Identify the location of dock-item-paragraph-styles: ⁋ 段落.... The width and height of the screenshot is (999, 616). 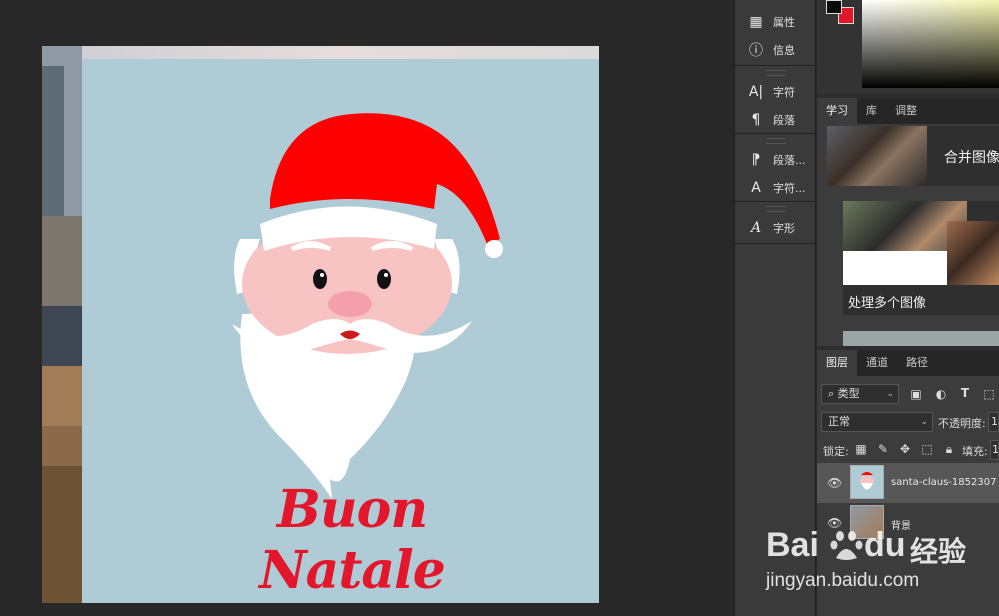
(776, 160).